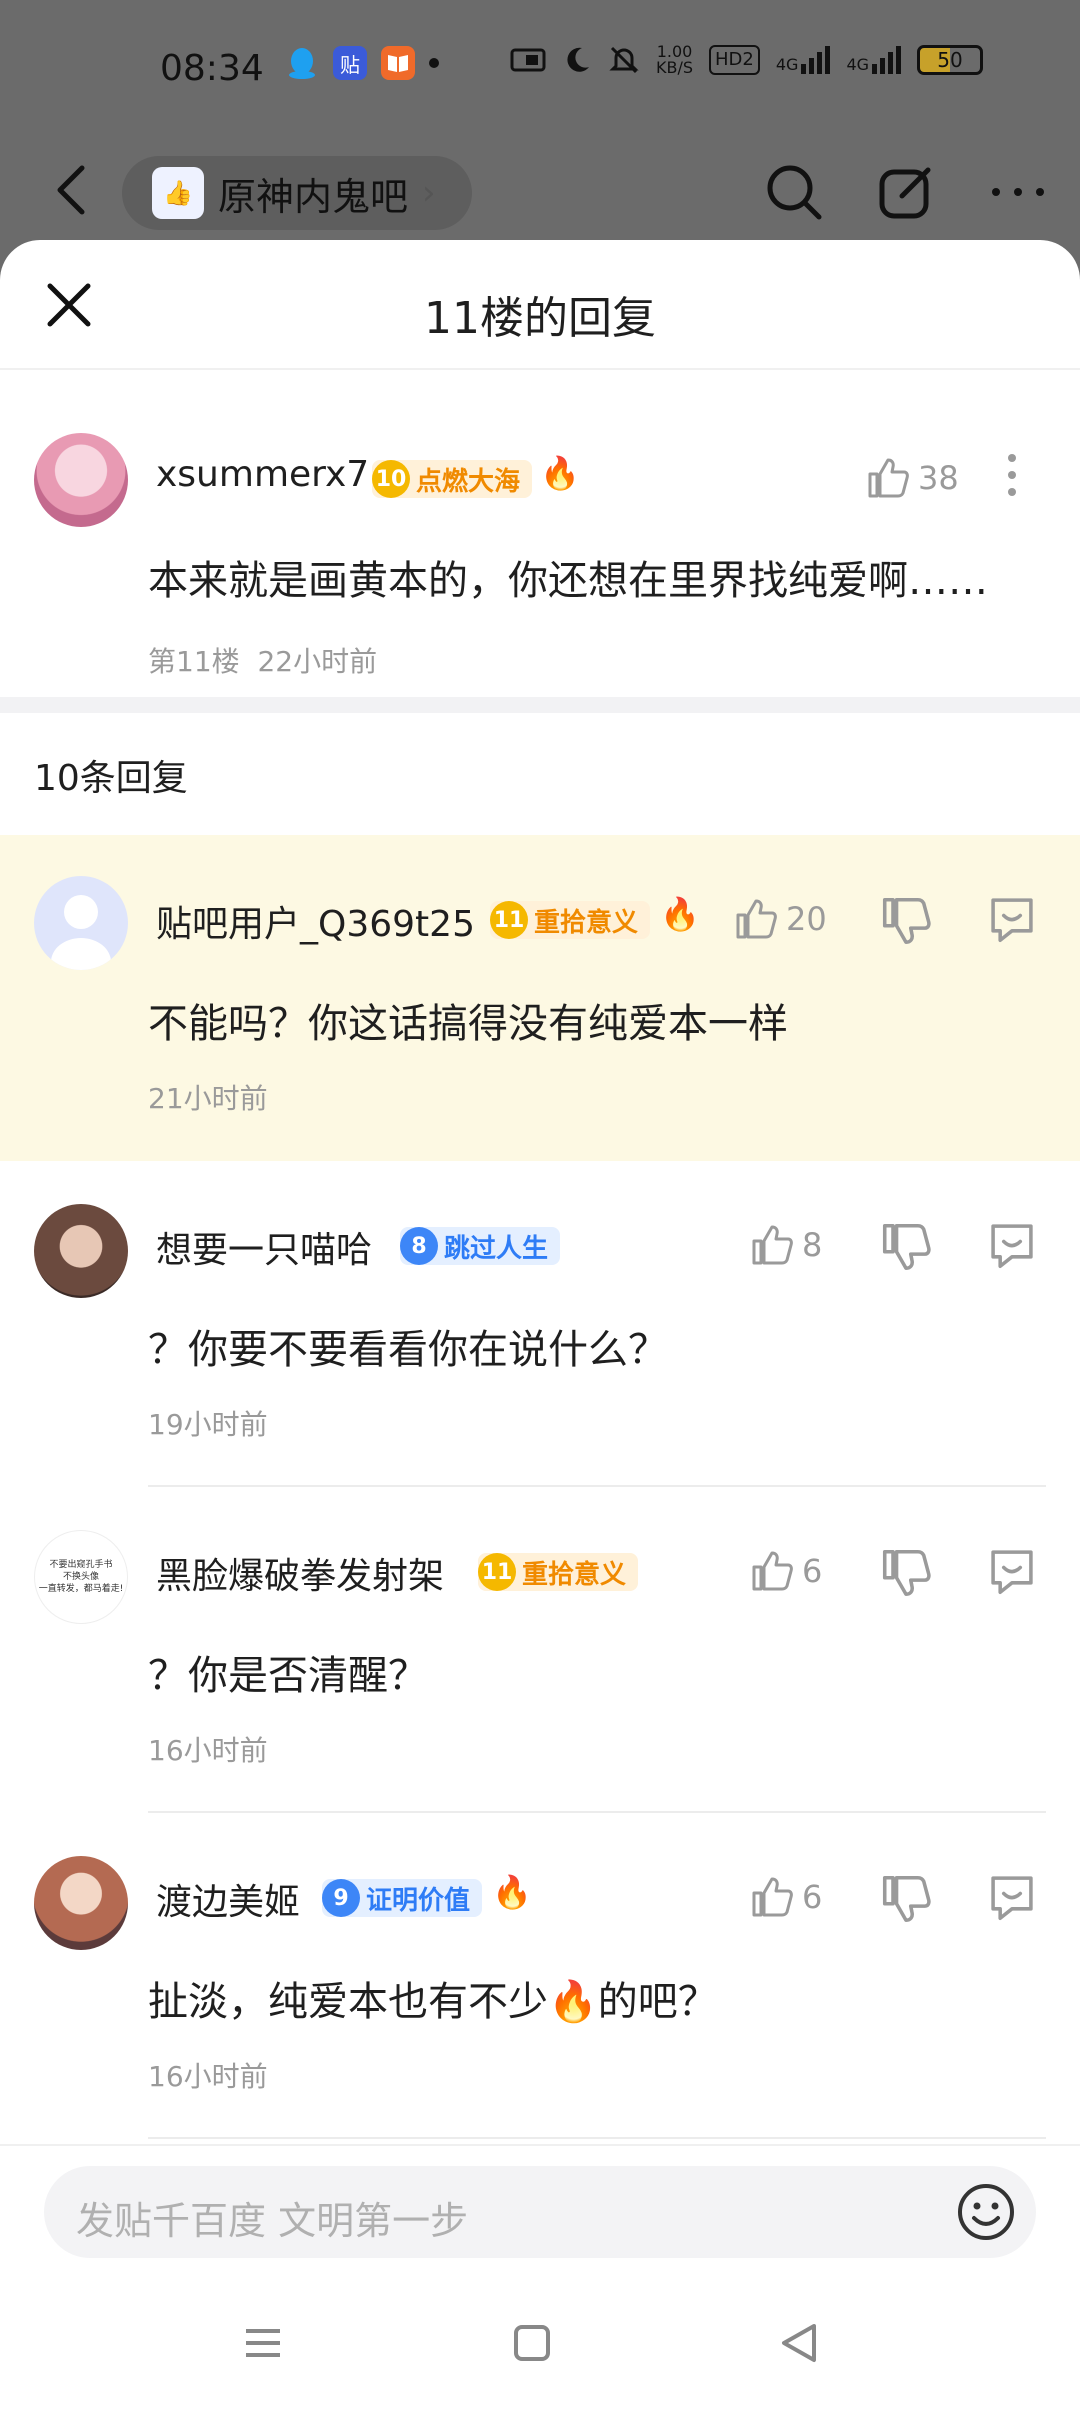 This screenshot has height=2412, width=1080. Describe the element at coordinates (540, 2212) in the screenshot. I see `reply-input: 发贴千百度 文明第一步` at that location.